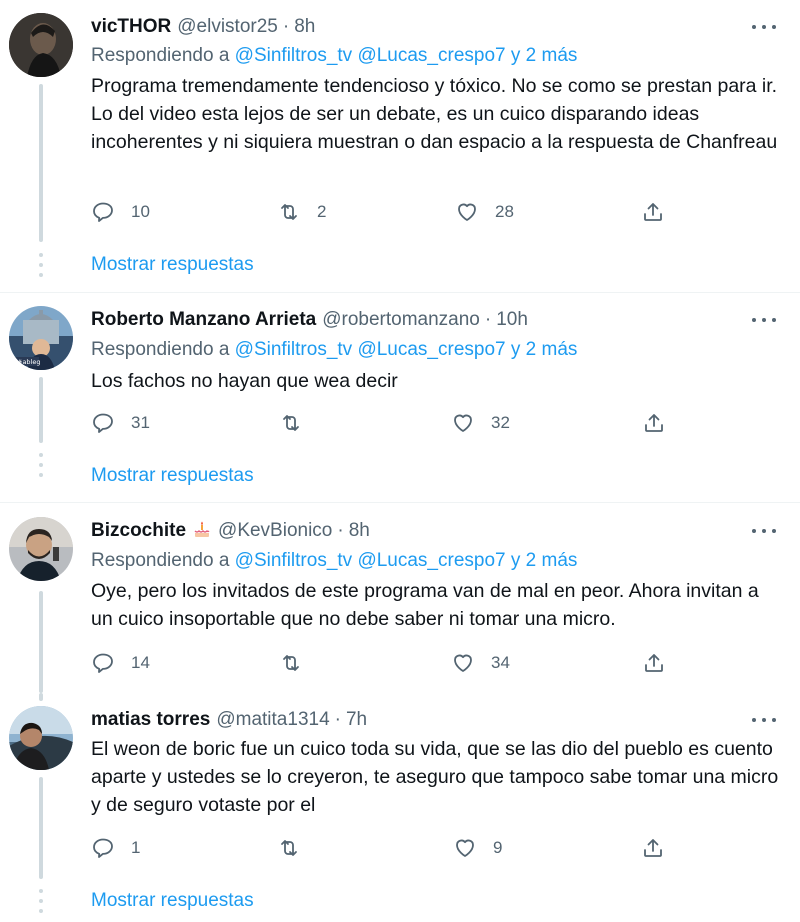 This screenshot has height=922, width=800. Describe the element at coordinates (202, 529) in the screenshot. I see `birthday-cake-icon` at that location.